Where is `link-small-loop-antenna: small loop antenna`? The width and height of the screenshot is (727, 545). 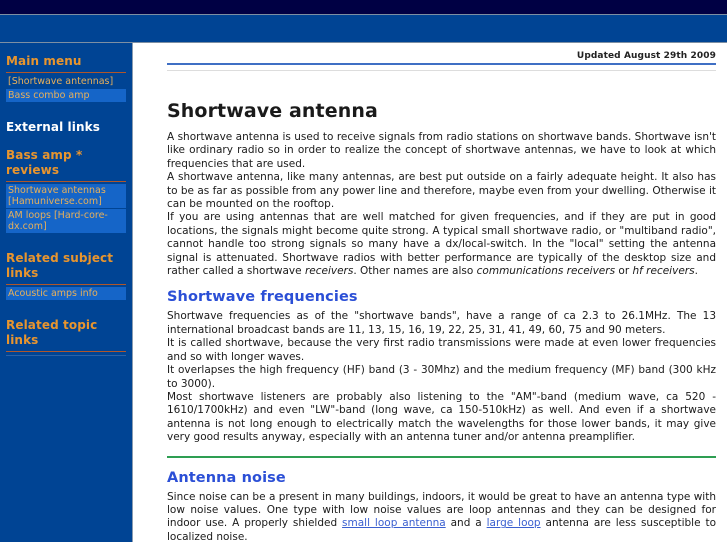 link-small-loop-antenna: small loop antenna is located at coordinates (394, 523).